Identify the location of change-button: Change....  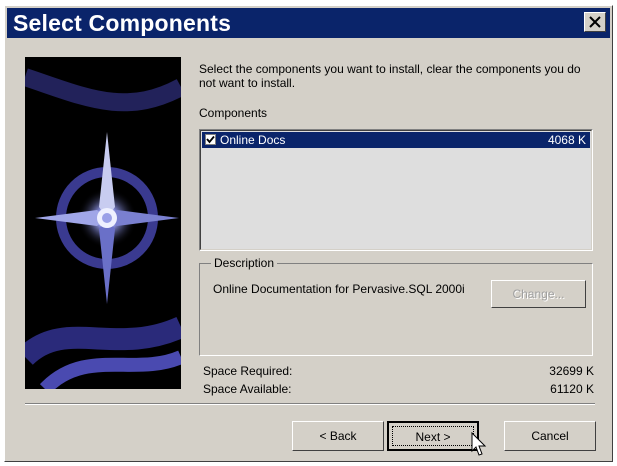
(538, 294).